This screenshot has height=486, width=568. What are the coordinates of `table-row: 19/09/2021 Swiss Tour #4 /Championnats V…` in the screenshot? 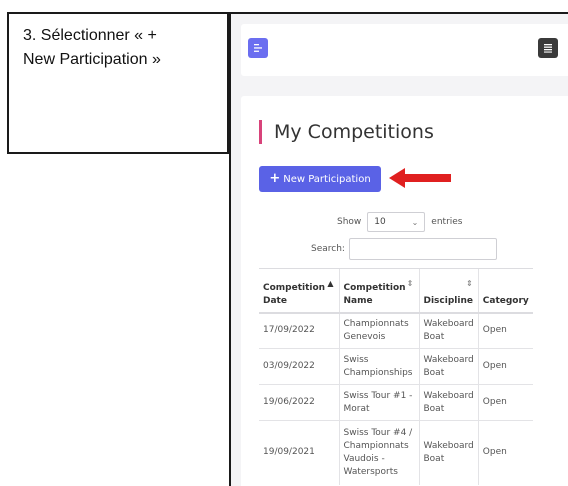 It's located at (396, 452).